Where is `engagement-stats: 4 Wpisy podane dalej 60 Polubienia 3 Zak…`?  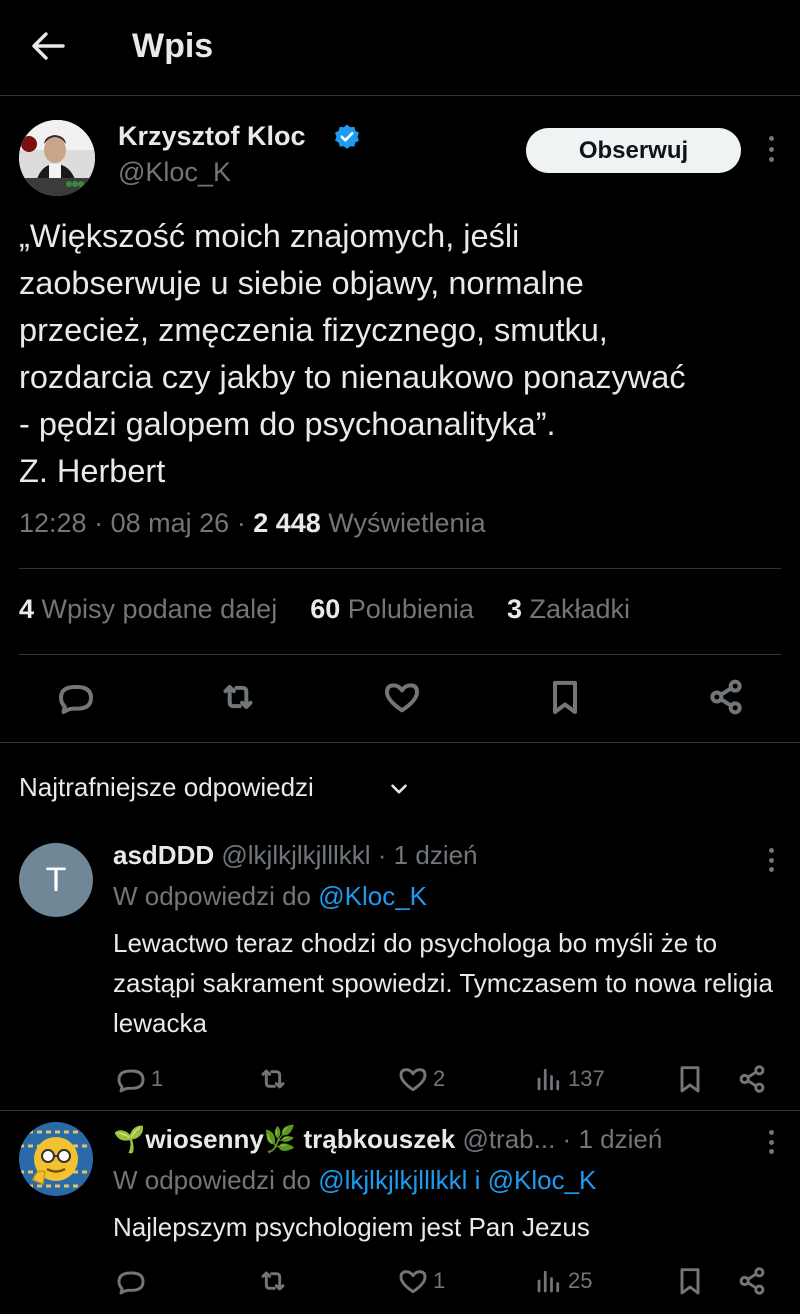
engagement-stats: 4 Wpisy podane dalej 60 Polubienia 3 Zak… is located at coordinates (324, 609).